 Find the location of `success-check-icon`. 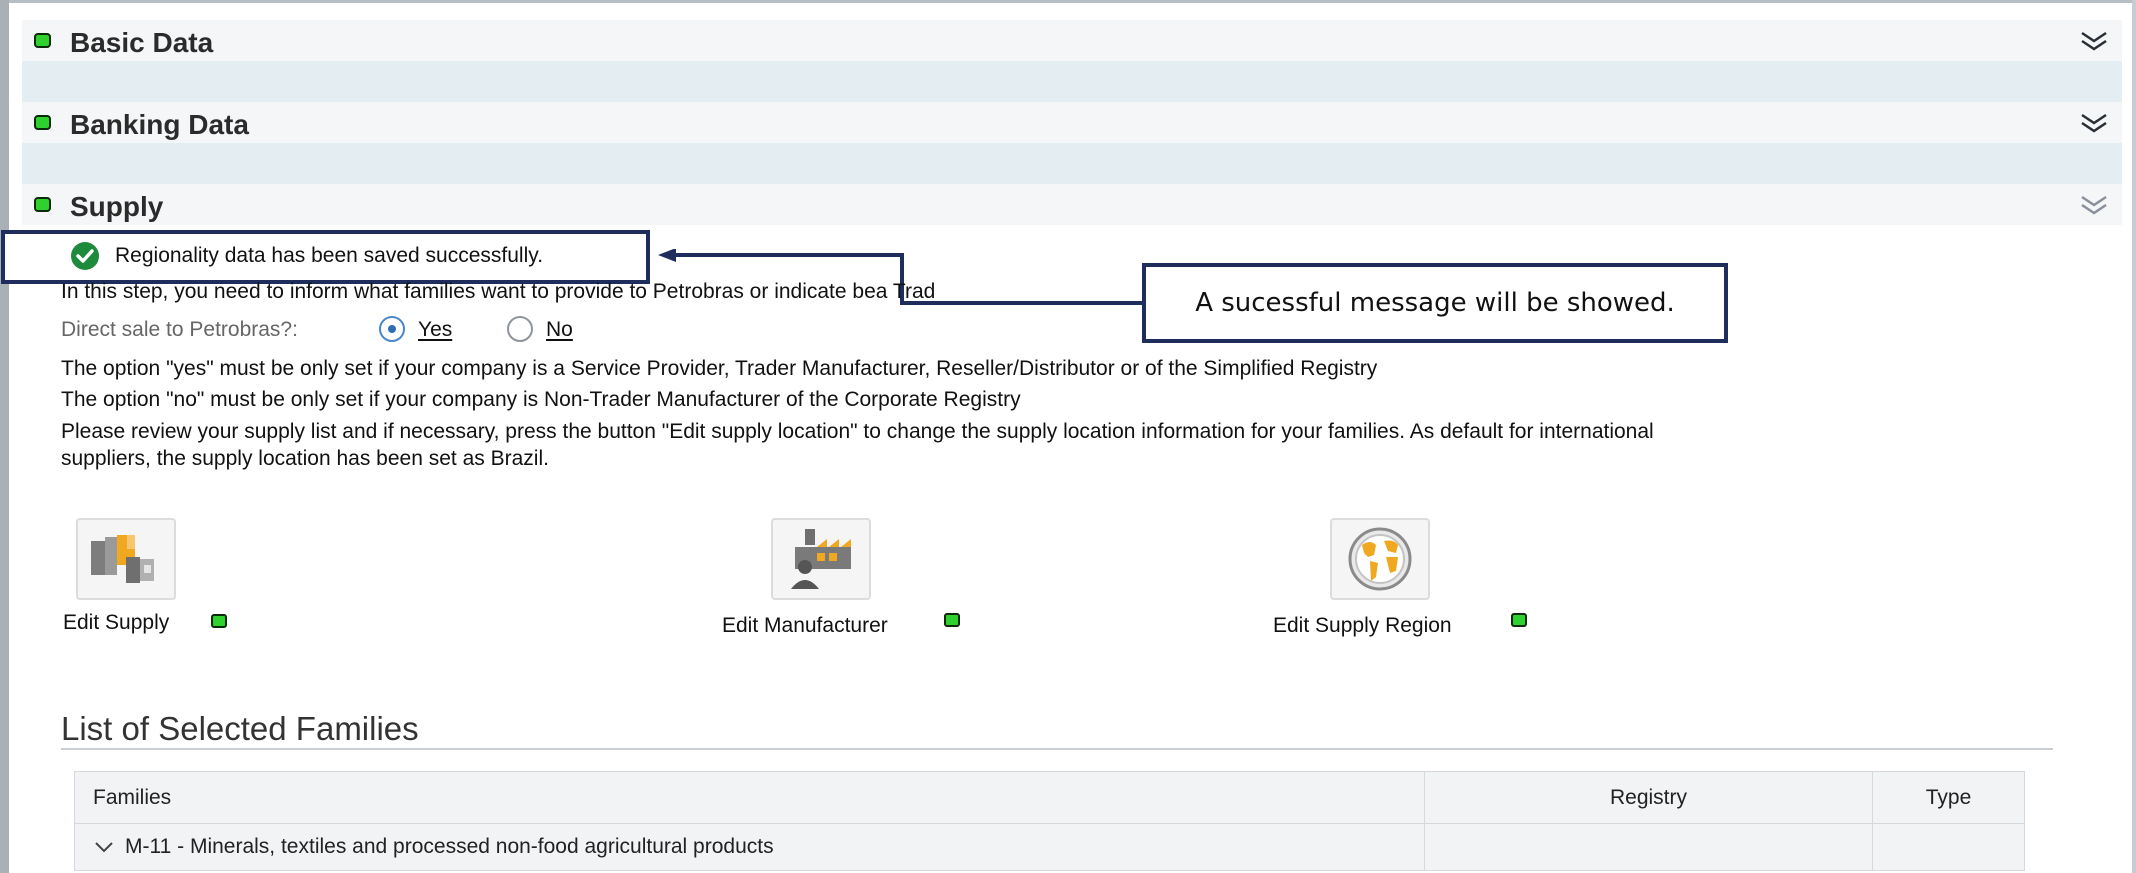

success-check-icon is located at coordinates (85, 256).